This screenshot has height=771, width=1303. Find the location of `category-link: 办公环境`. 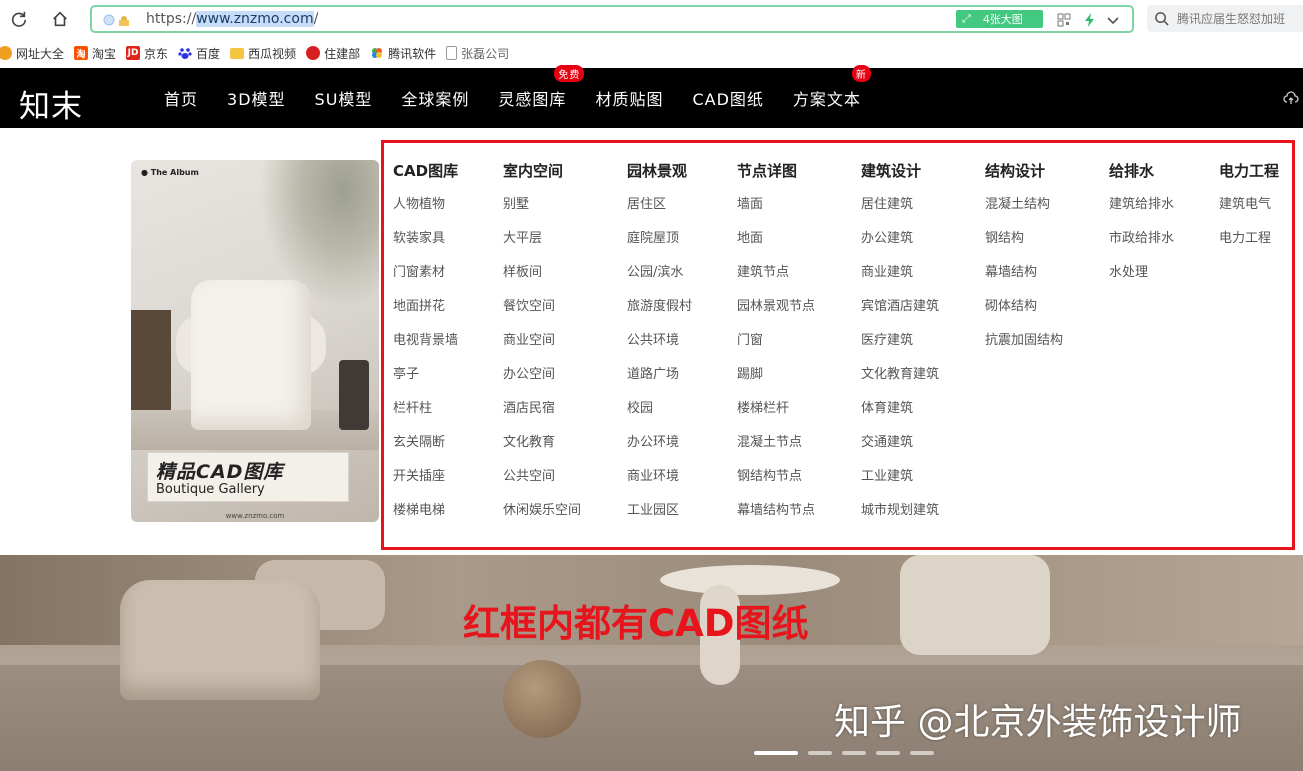

category-link: 办公环境 is located at coordinates (659, 443).